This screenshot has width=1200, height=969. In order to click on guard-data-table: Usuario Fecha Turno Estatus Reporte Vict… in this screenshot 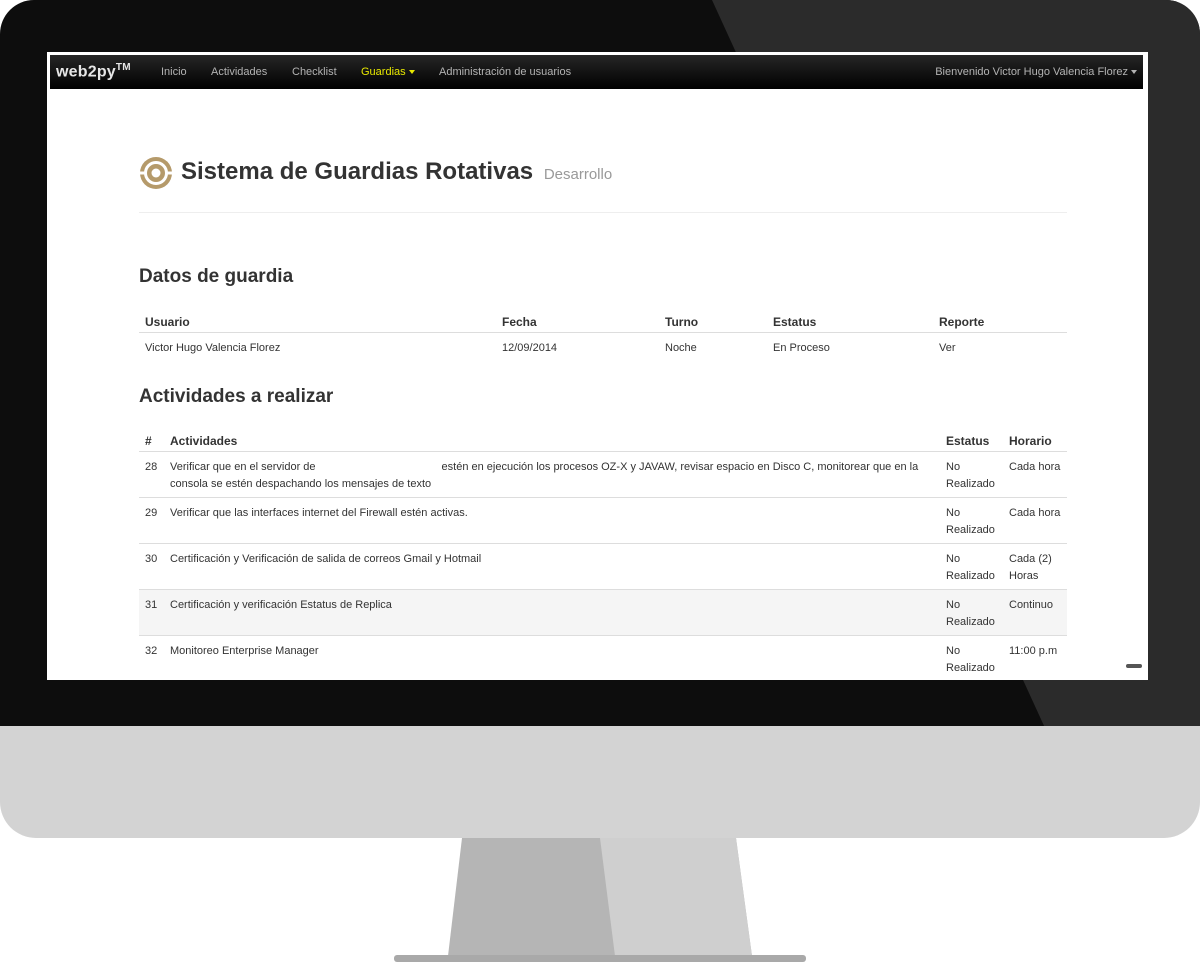, I will do `click(603, 335)`.